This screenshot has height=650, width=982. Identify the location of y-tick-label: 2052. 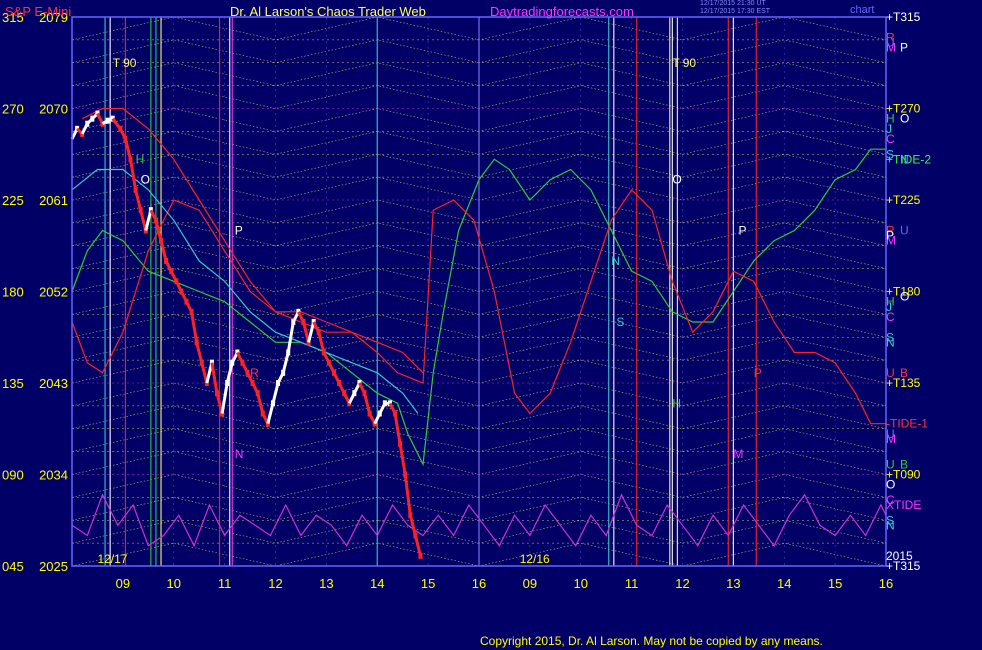
(53, 292).